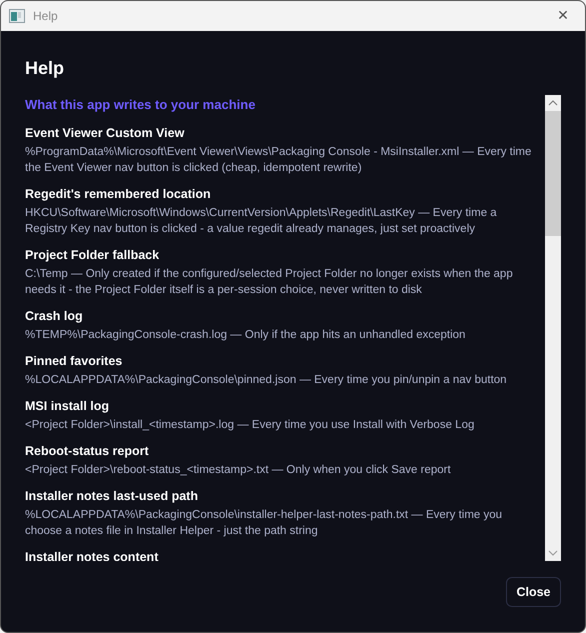  I want to click on entry-description: HKCU\Software\Microsoft\Windows\CurrentVersion\Applets\Regedit\LastKey — Every time a Registry Key nav button is clicked - a value regedit already manages, just set proactively, so click(261, 221).